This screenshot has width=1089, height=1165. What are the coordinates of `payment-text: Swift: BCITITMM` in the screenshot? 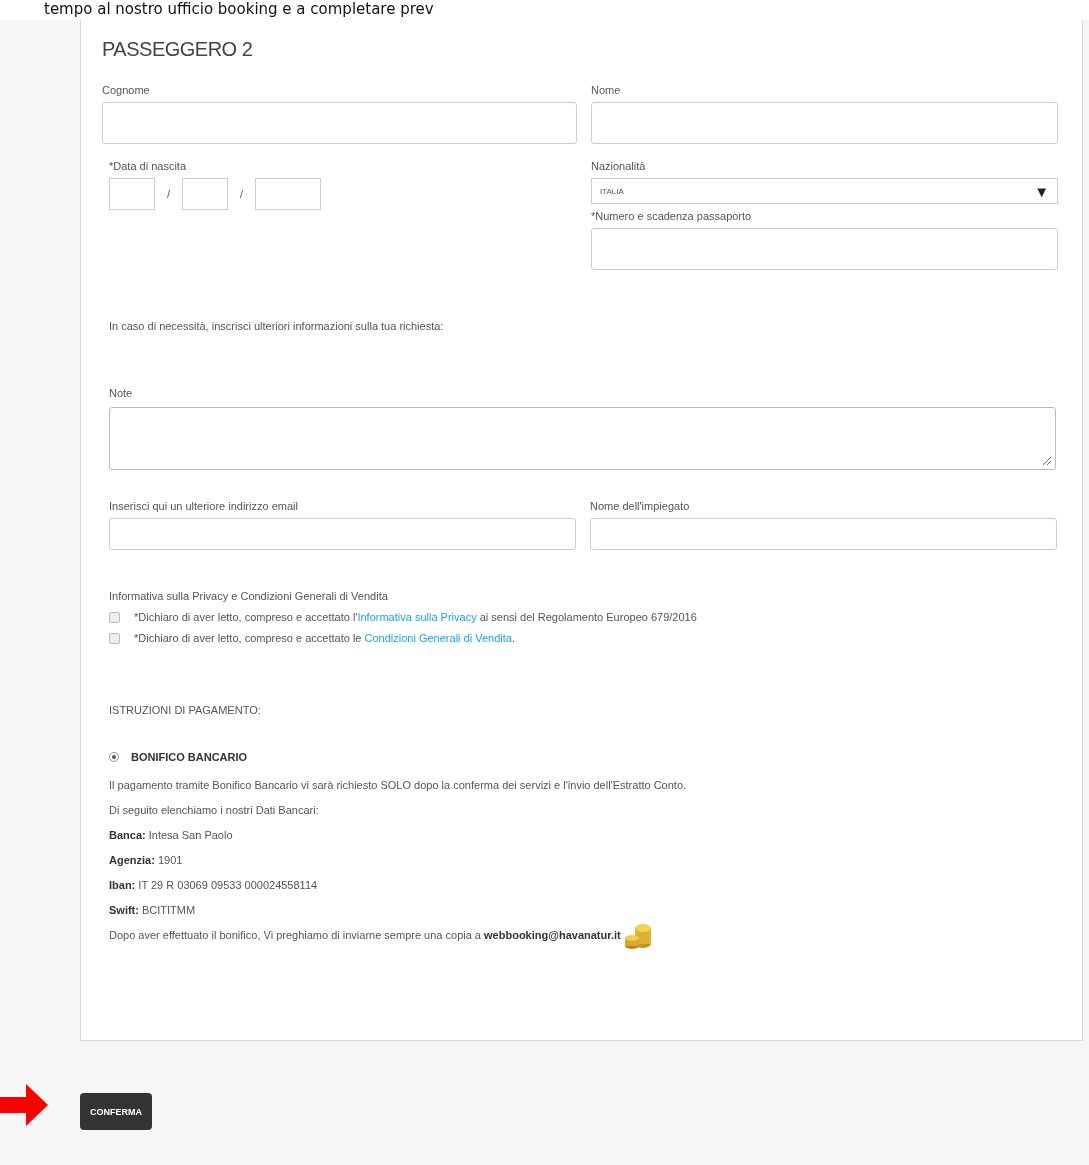 It's located at (152, 909).